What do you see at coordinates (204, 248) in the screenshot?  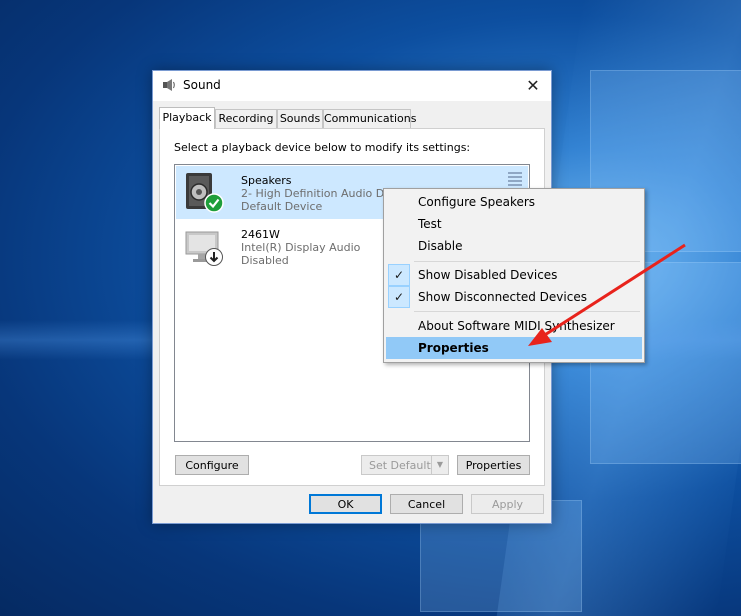 I see `monitor-device-icon` at bounding box center [204, 248].